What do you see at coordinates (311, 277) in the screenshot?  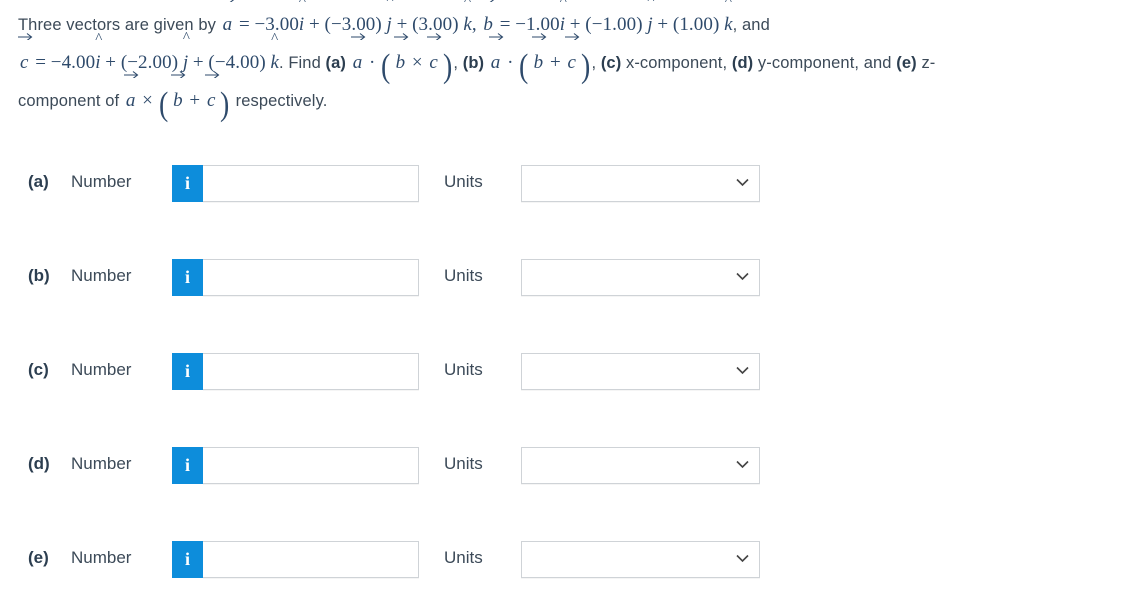 I see `number-input-b` at bounding box center [311, 277].